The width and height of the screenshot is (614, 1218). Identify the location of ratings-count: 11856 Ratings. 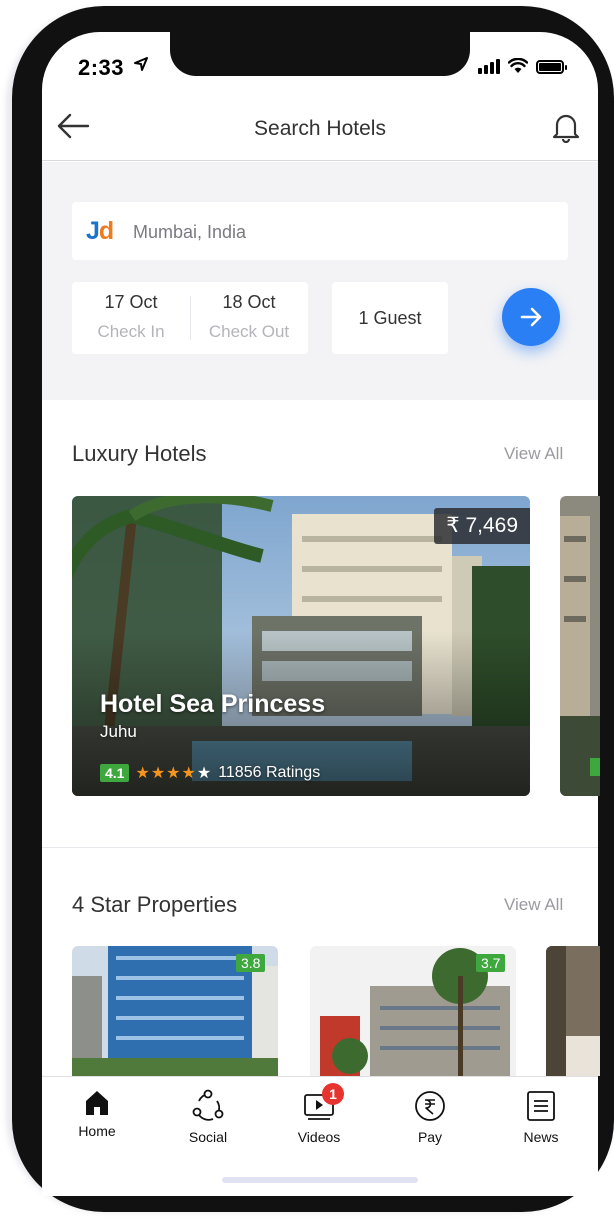
(269, 772).